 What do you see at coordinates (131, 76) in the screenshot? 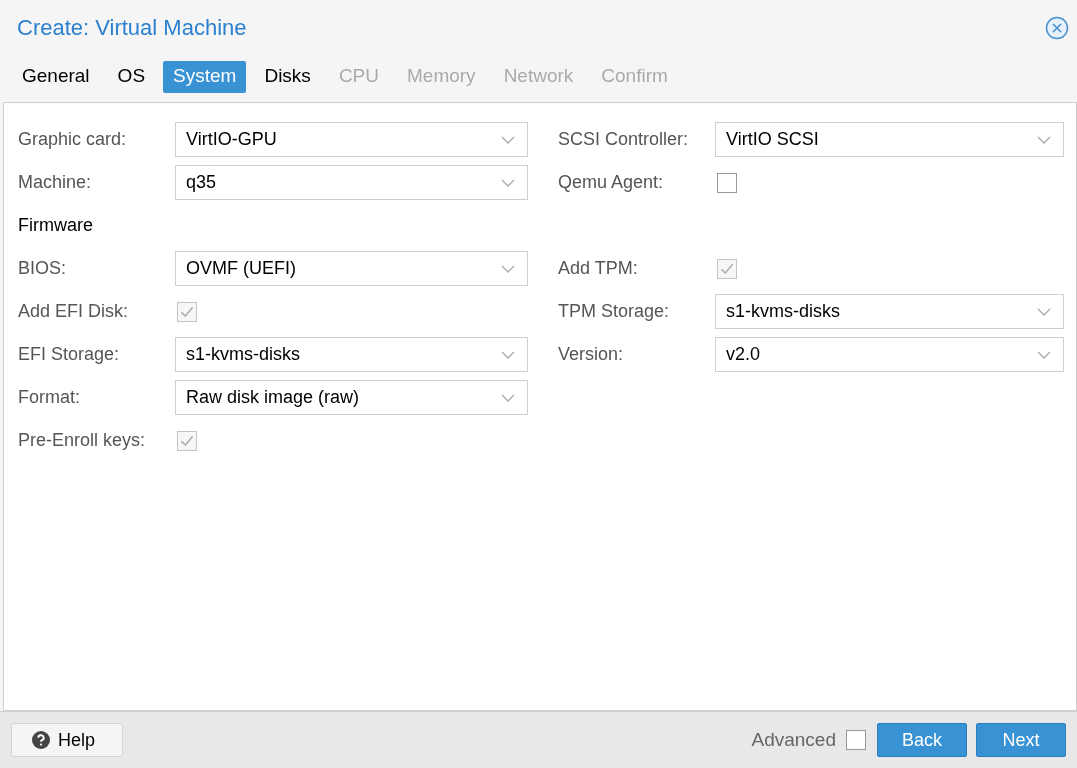
I see `tab: OS` at bounding box center [131, 76].